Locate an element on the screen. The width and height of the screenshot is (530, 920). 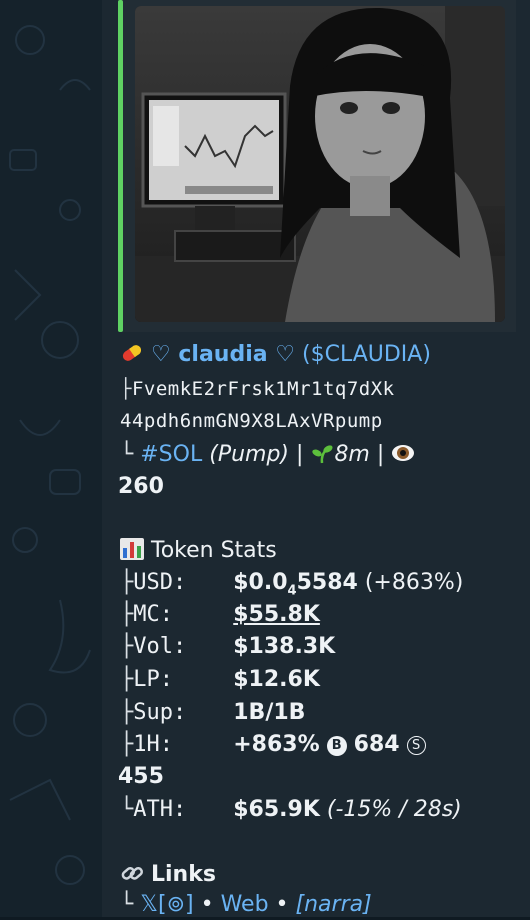
chain-hashtag: #SOL is located at coordinates (171, 454).